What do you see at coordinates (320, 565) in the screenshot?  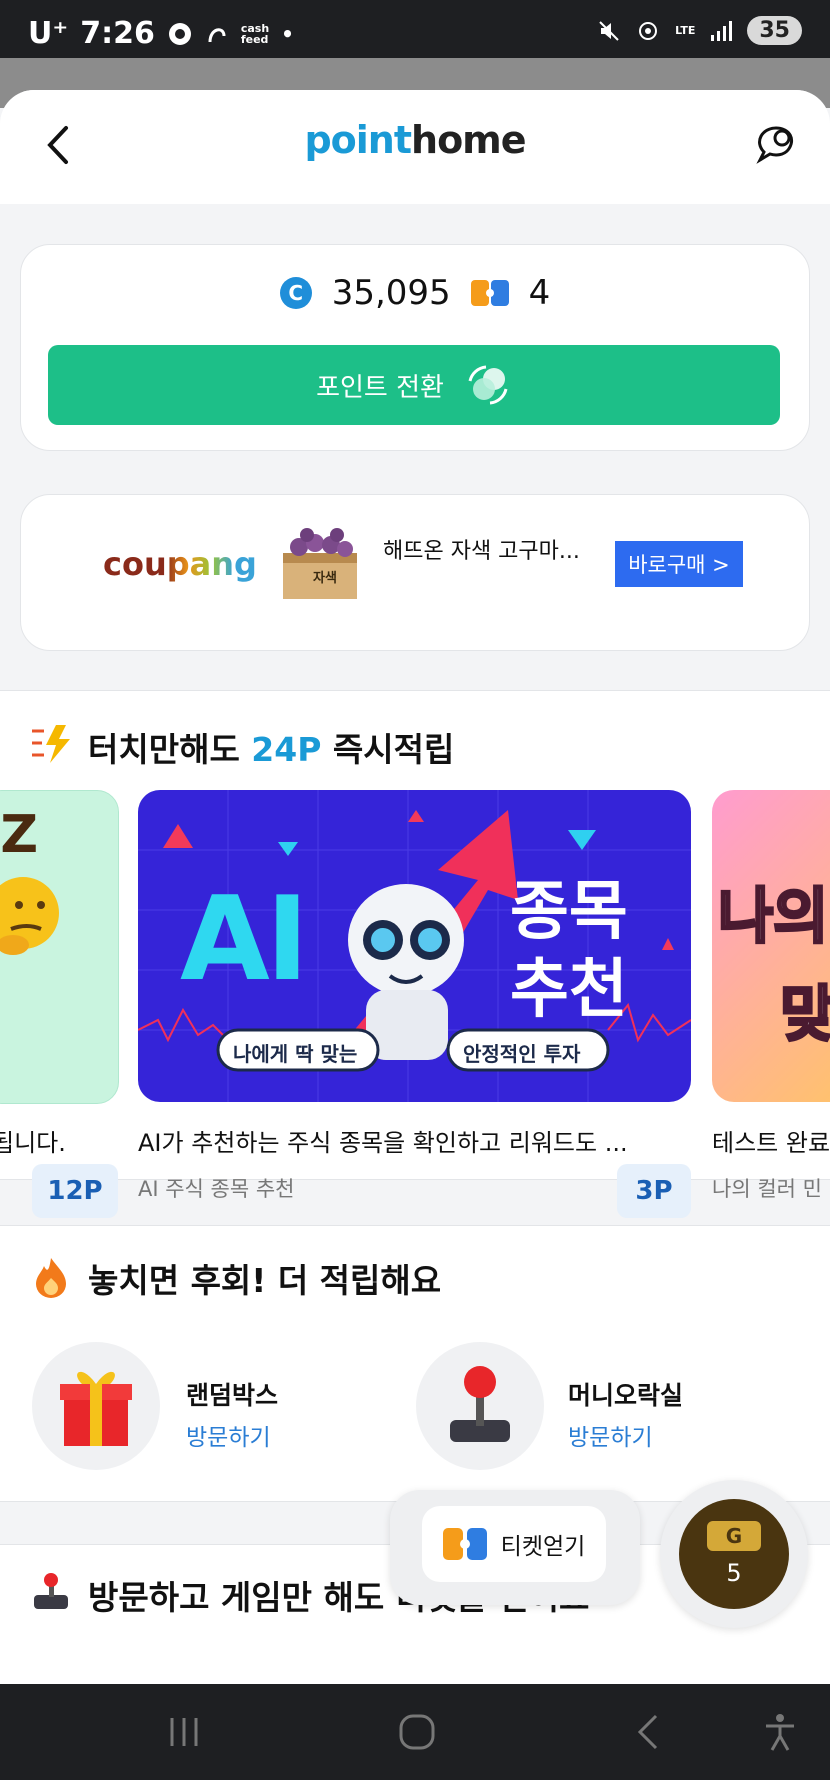 I see `sweet-potato-box-image: 자색` at bounding box center [320, 565].